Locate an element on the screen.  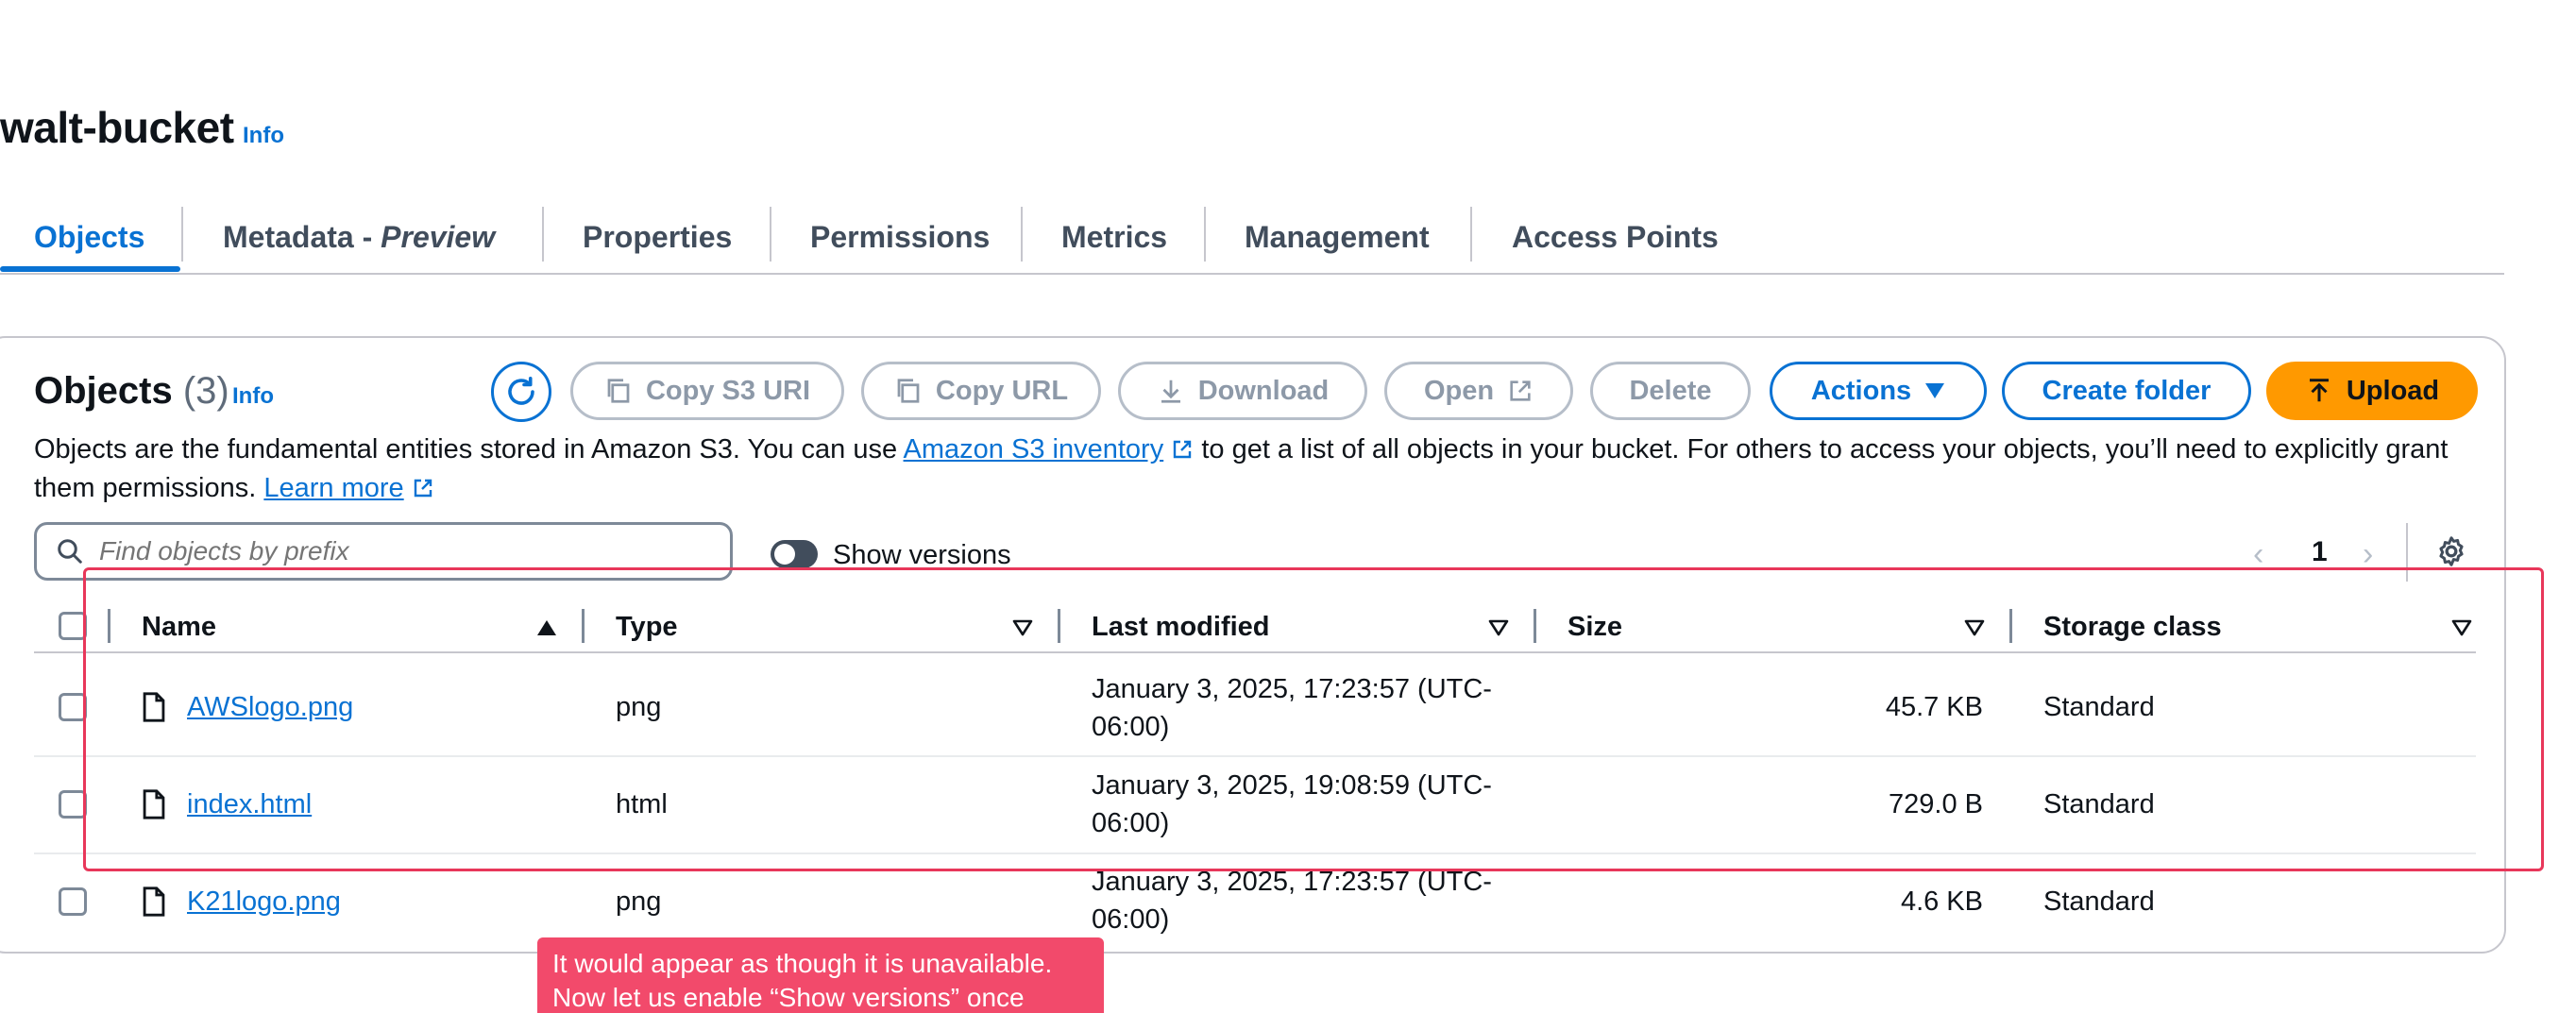
object-type: html is located at coordinates (642, 804).